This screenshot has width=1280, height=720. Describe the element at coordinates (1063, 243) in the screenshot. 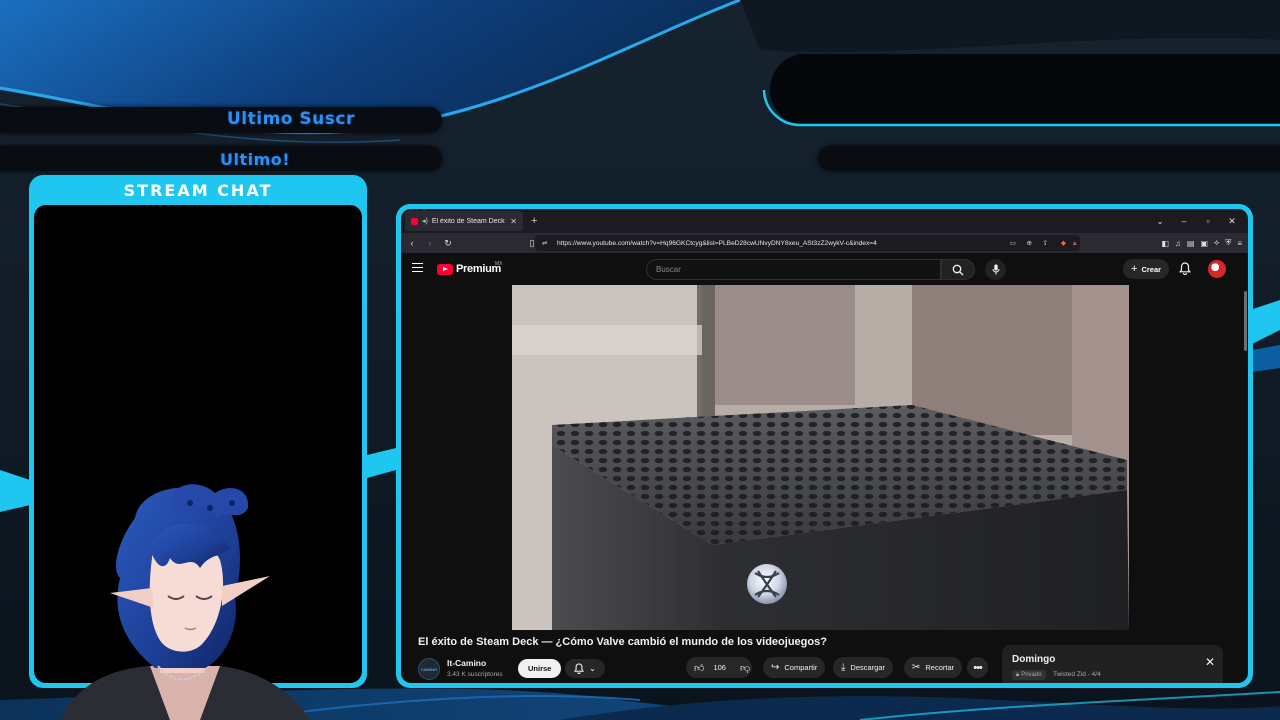

I see `brave-icon: ◆` at that location.